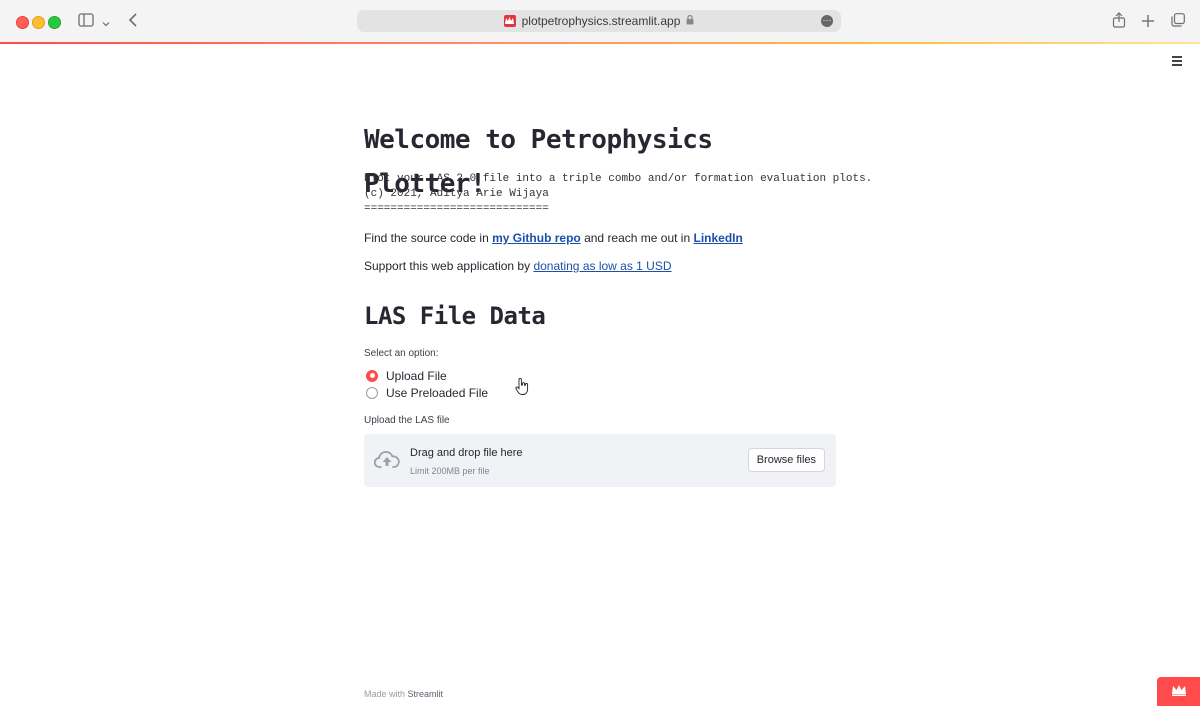 This screenshot has width=1200, height=706. Describe the element at coordinates (1177, 62) in the screenshot. I see `main-menu-icon` at that location.